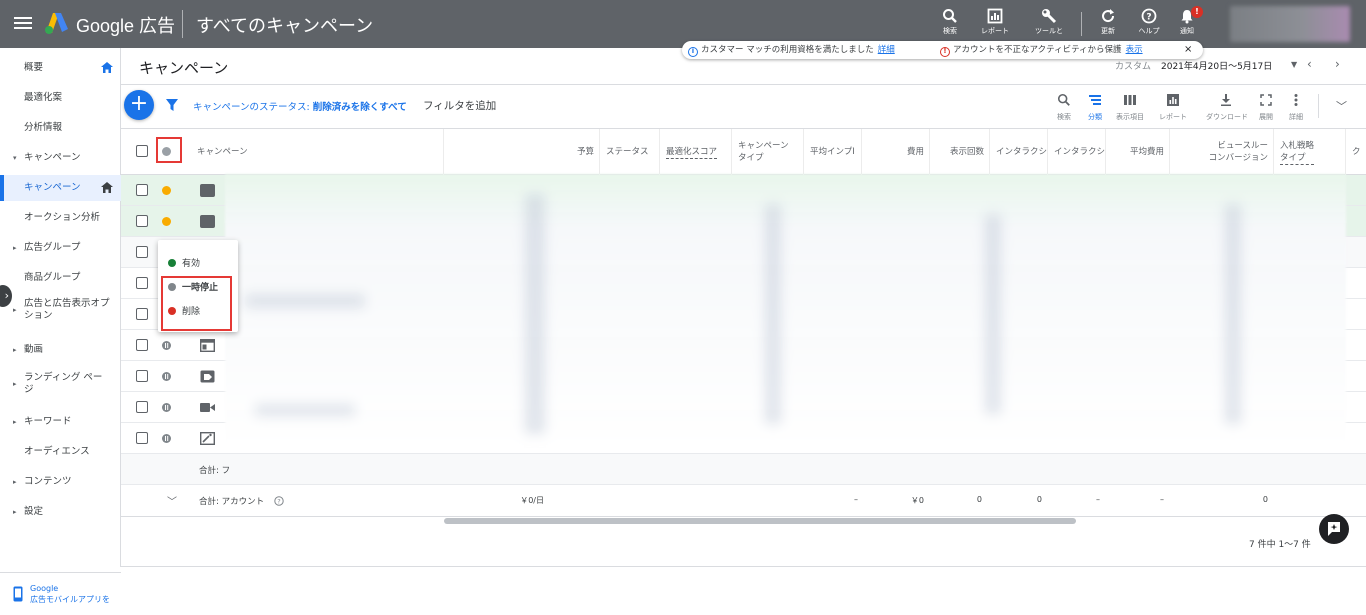 The width and height of the screenshot is (1366, 615). I want to click on sidebar-item-product-groups: 商品グループ, so click(60, 278).